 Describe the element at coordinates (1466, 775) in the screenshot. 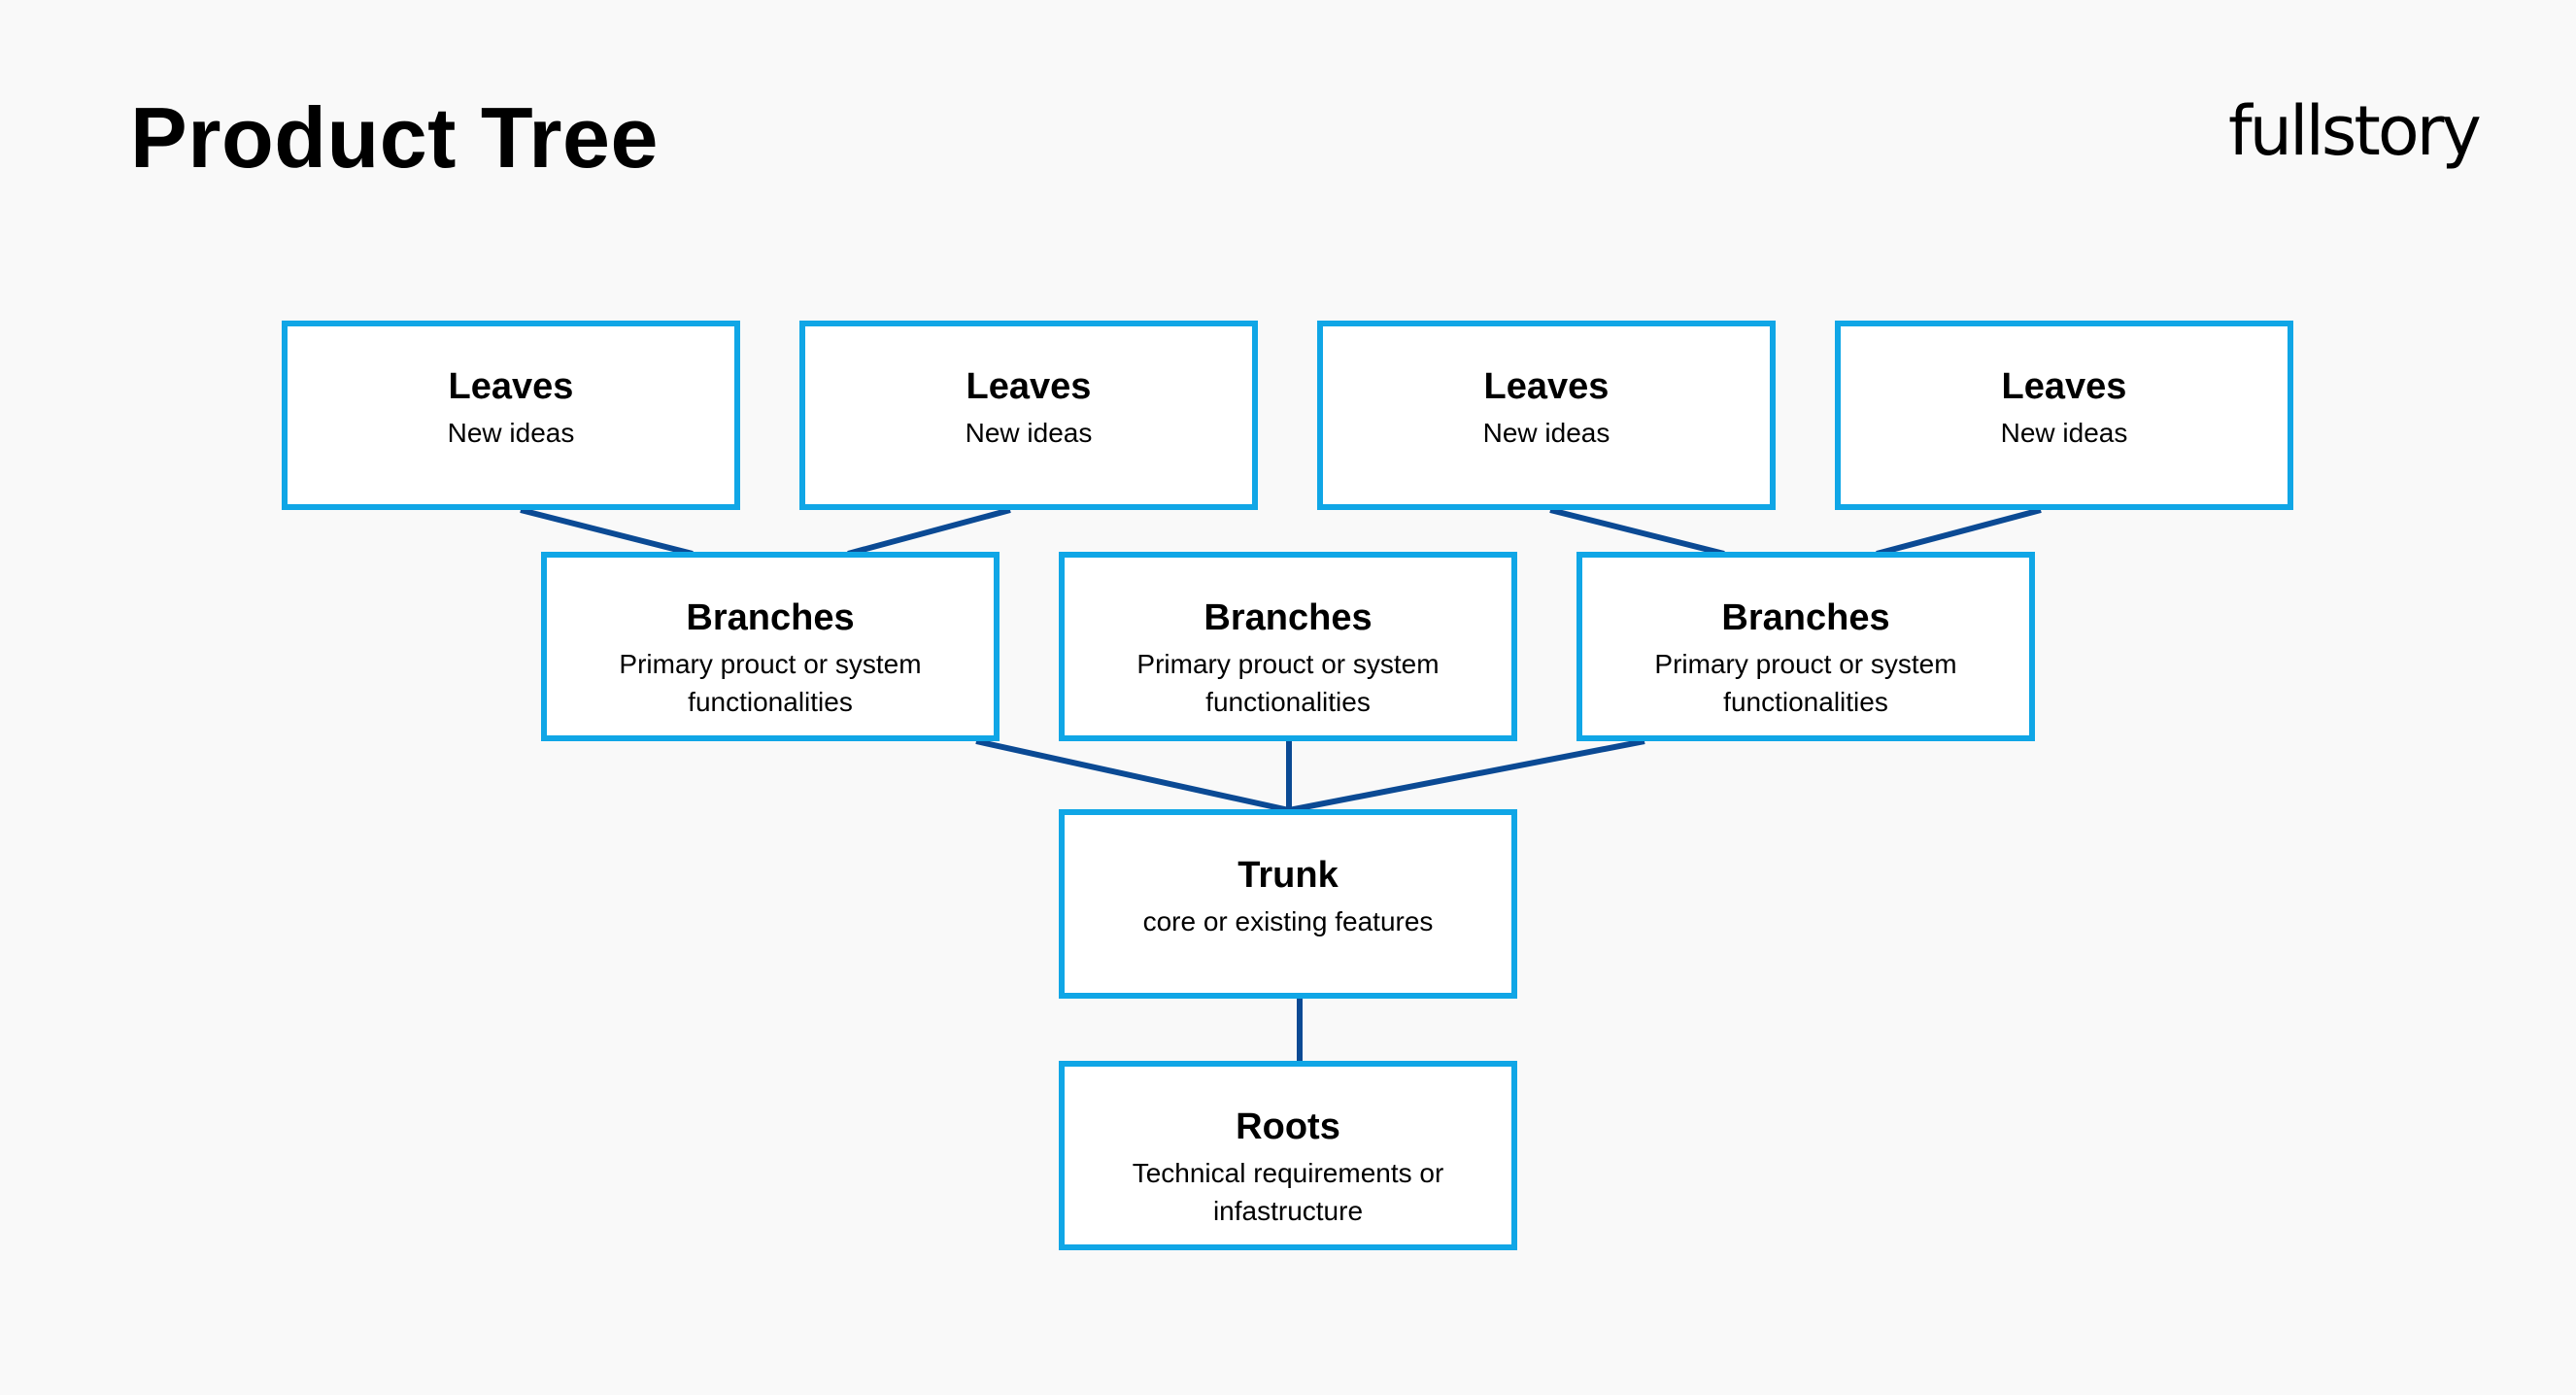

I see `connector-branch-2-trunk` at that location.